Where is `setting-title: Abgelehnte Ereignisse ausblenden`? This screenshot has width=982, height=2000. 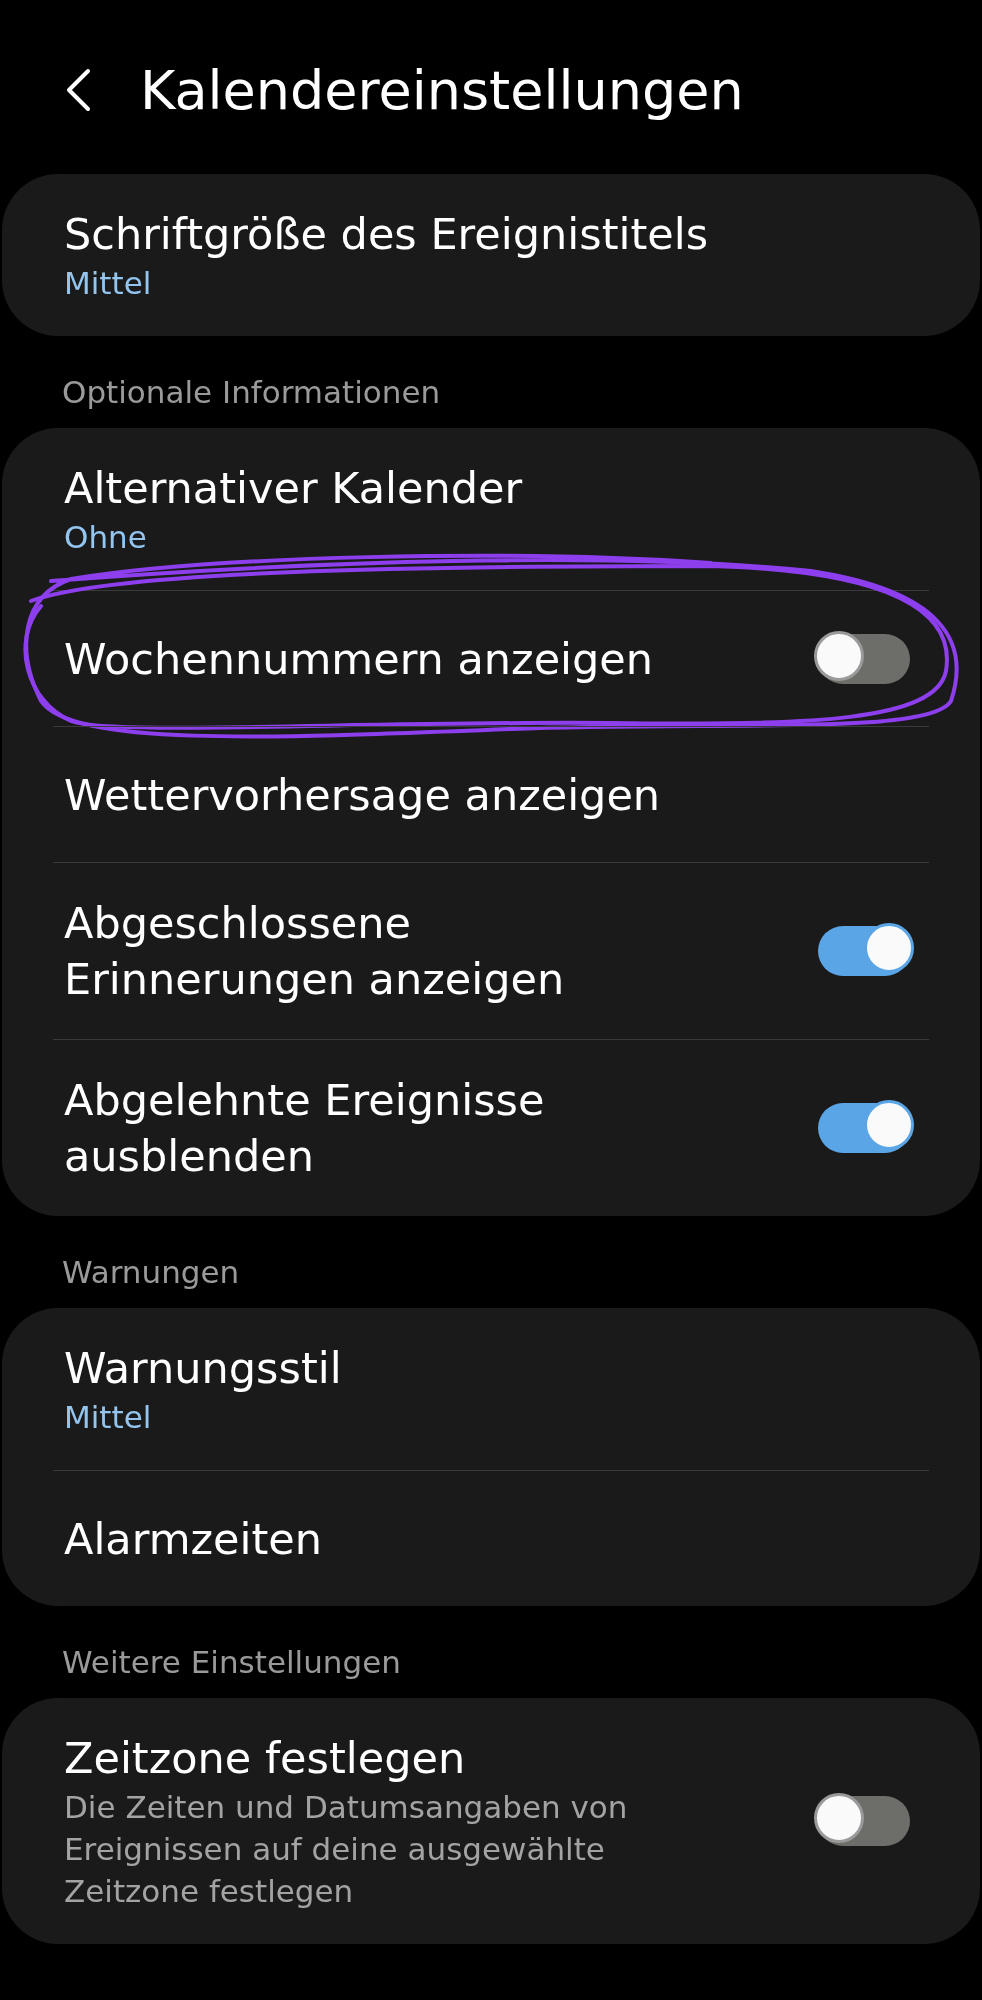
setting-title: Abgelehnte Ereignisse ausblenden is located at coordinates (384, 1128).